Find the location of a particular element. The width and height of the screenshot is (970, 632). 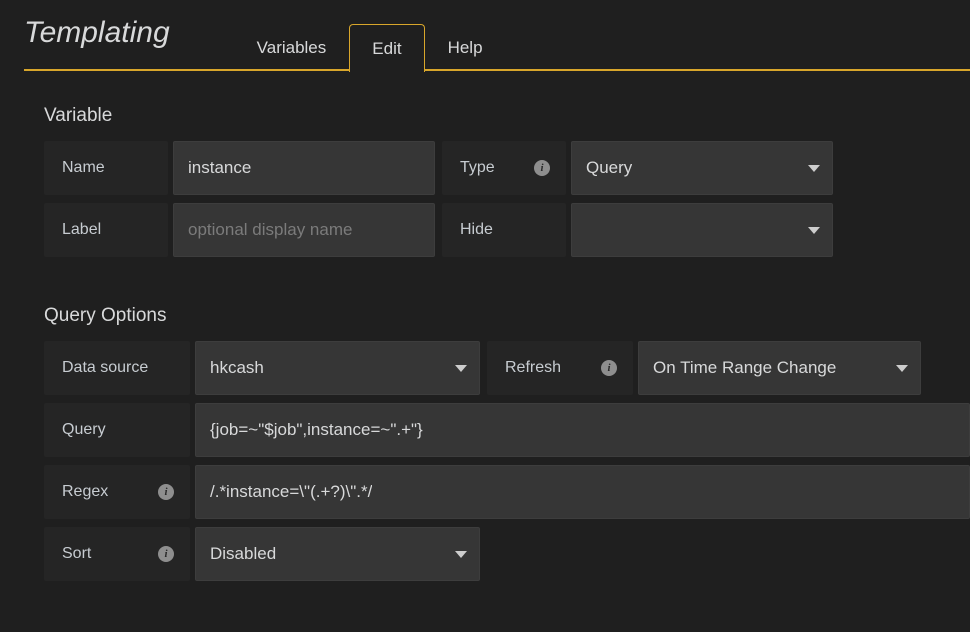

type-select: Query is located at coordinates (702, 168).